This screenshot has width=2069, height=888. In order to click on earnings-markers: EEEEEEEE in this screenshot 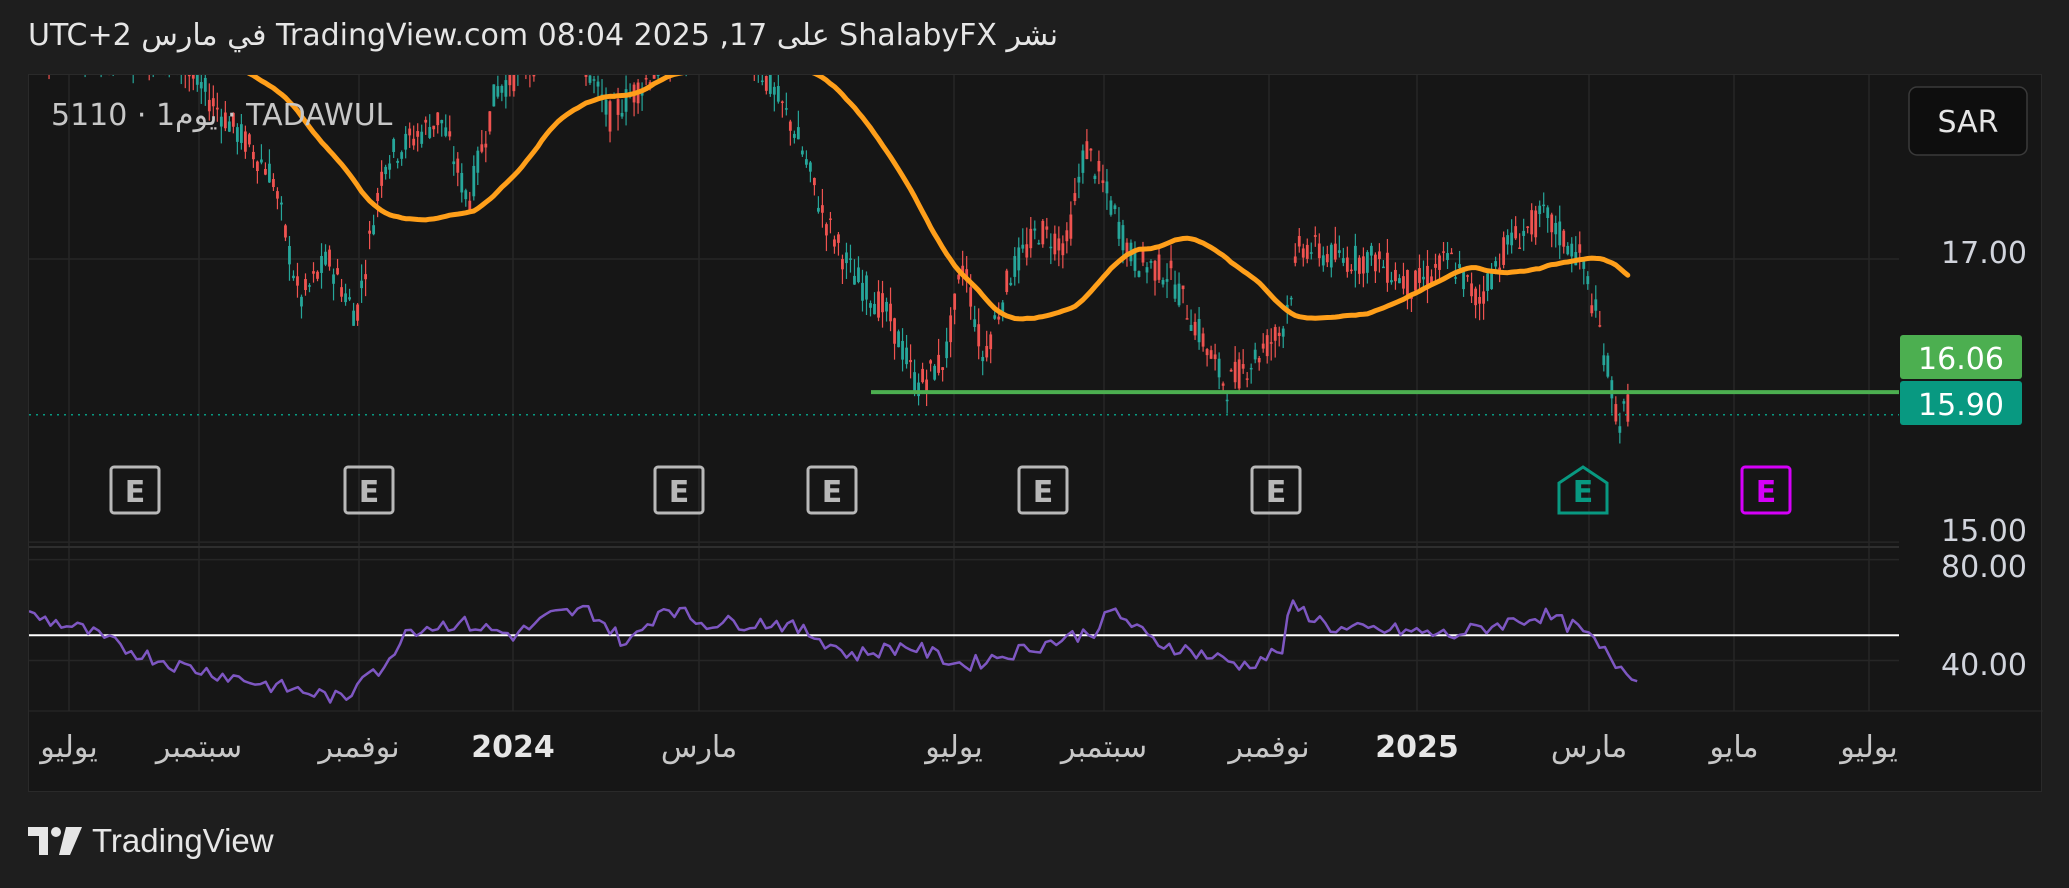, I will do `click(950, 490)`.